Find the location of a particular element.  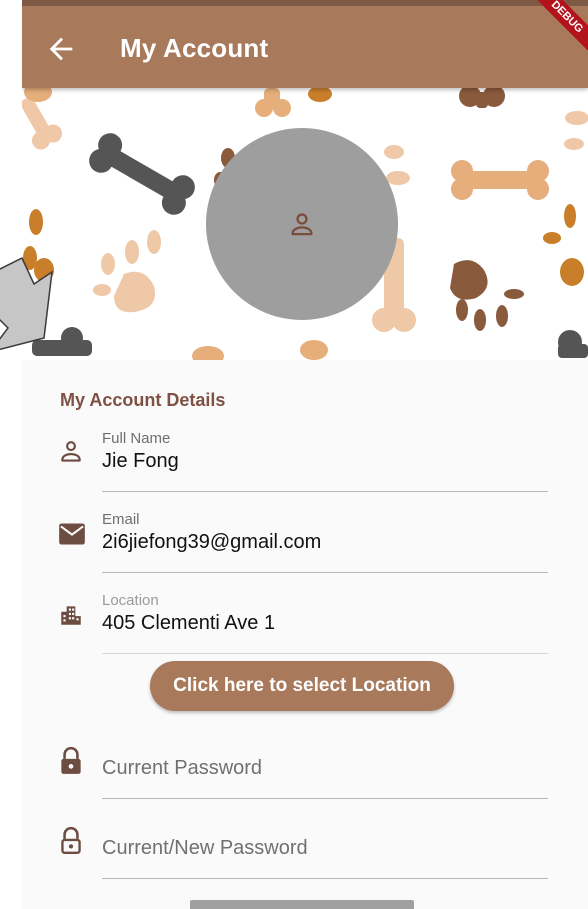

profile-avatar is located at coordinates (302, 224).